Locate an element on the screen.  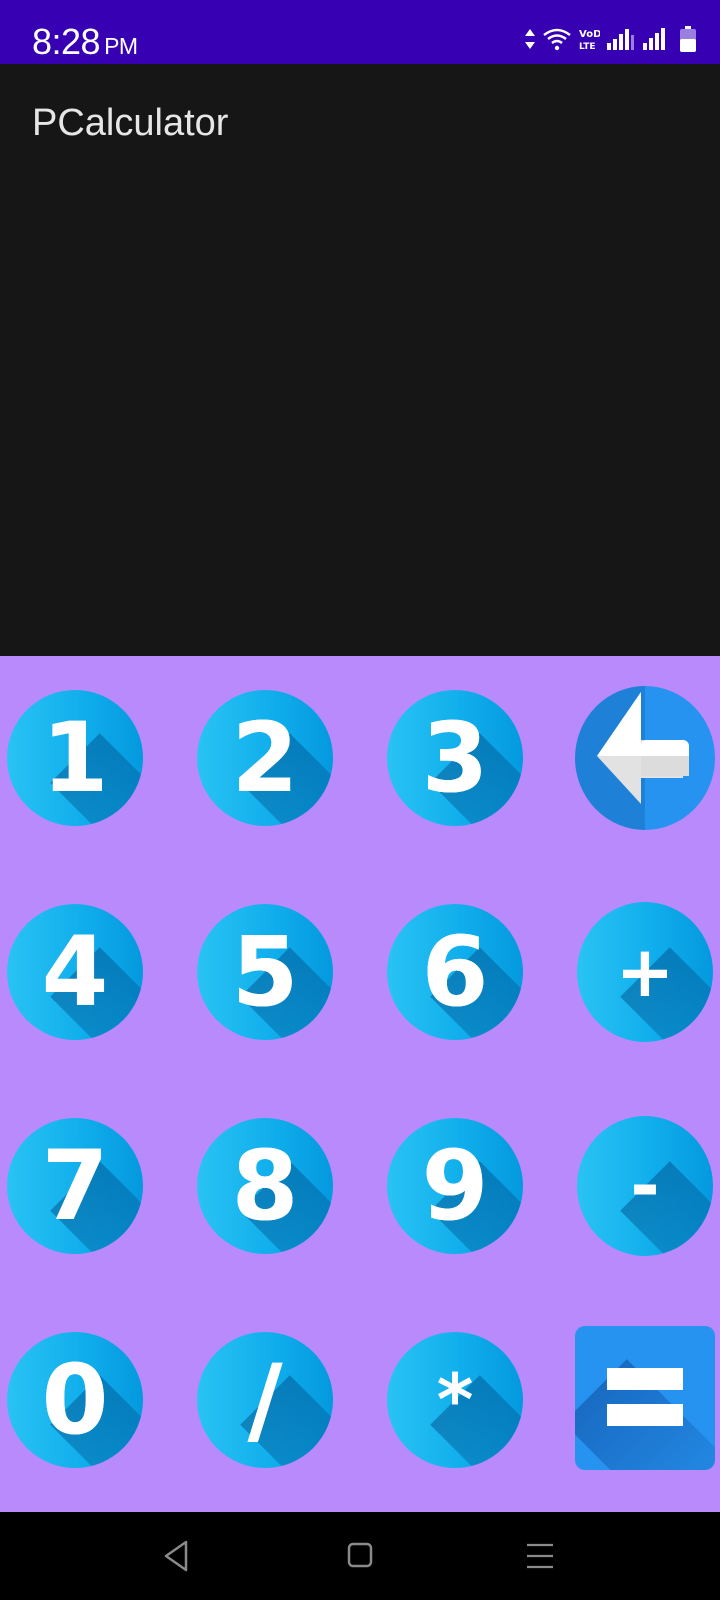
plus-label: + is located at coordinates (645, 972).